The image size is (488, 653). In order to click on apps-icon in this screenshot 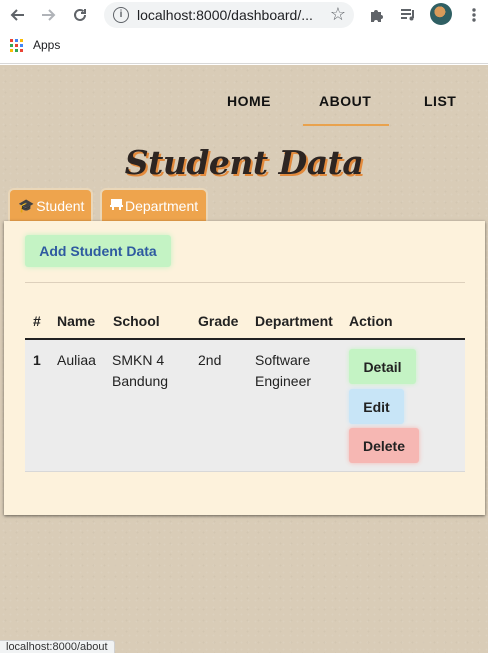, I will do `click(16, 45)`.